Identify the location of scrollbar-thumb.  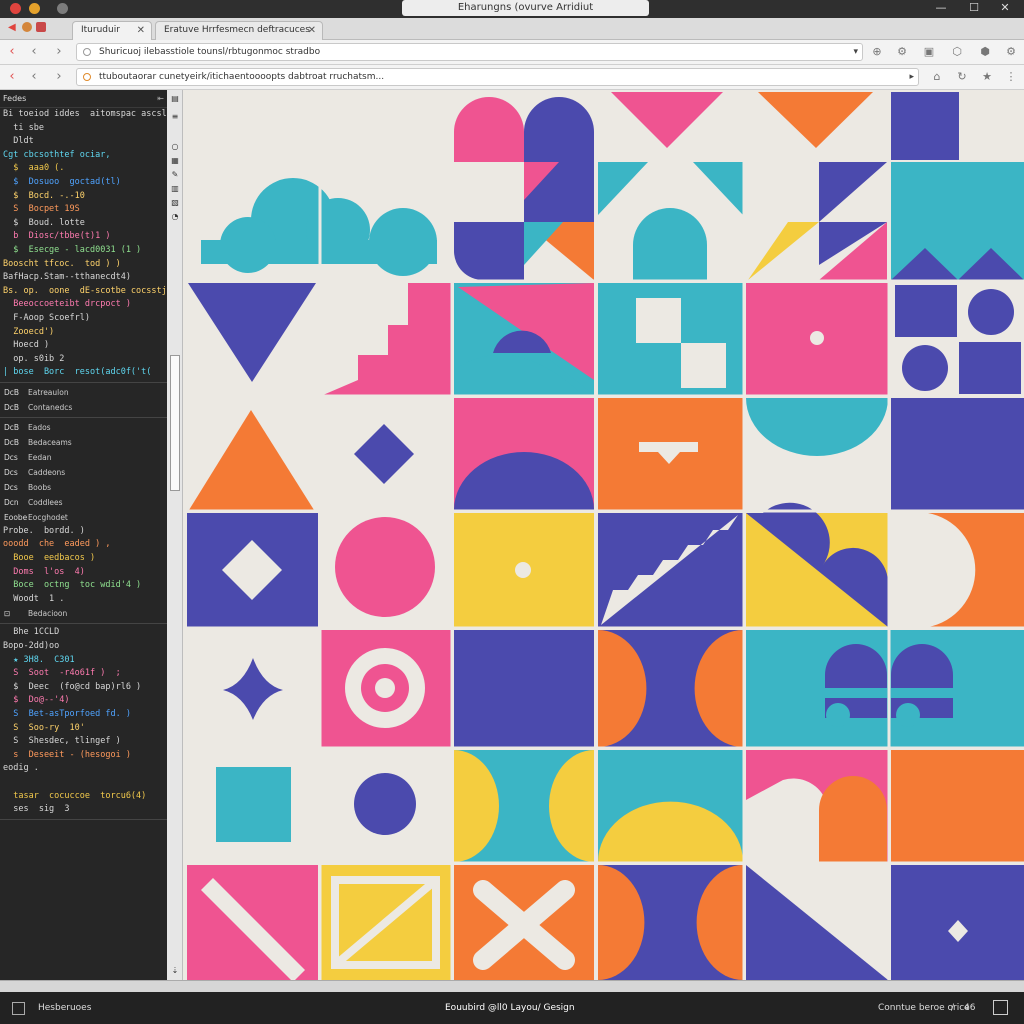
(175, 423).